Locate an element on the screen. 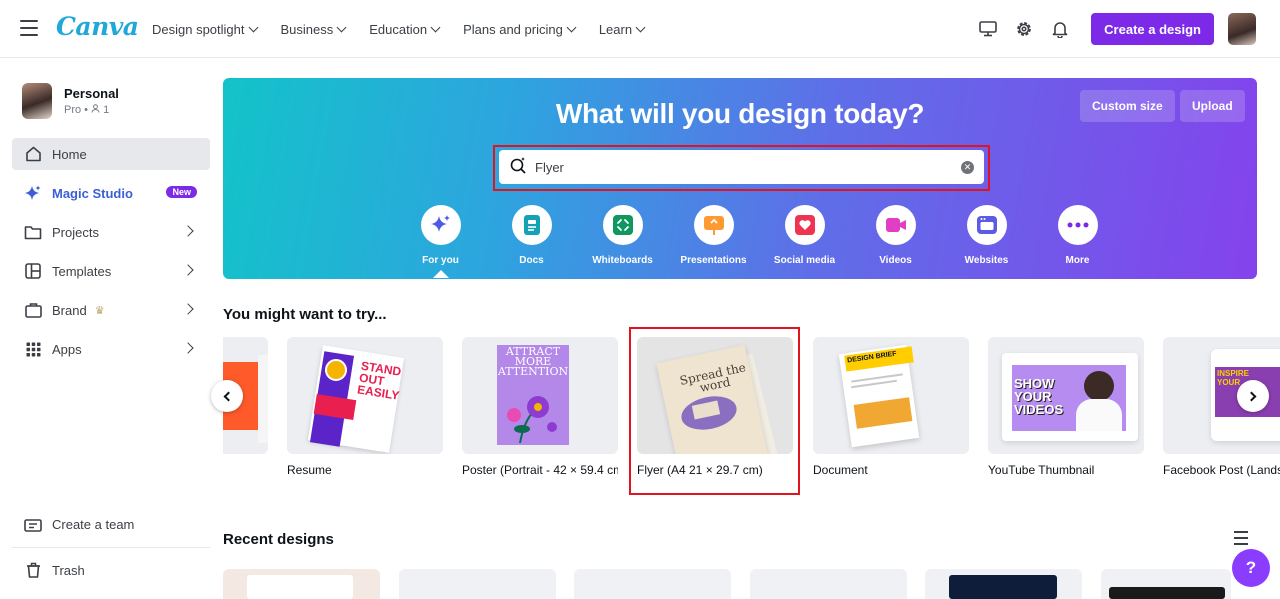 The image size is (1280, 599). card-label: Document is located at coordinates (840, 470).